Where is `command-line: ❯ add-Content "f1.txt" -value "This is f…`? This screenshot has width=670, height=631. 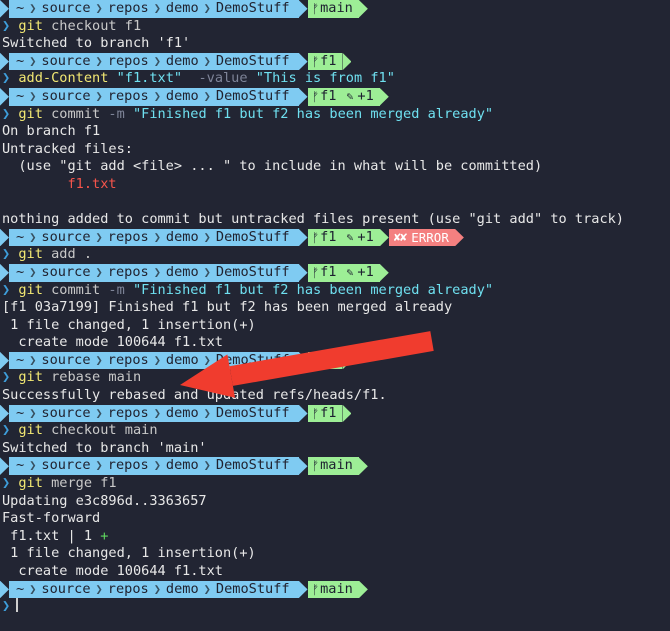
command-line: ❯ add-Content "f1.txt" -value "This is f… is located at coordinates (335, 79).